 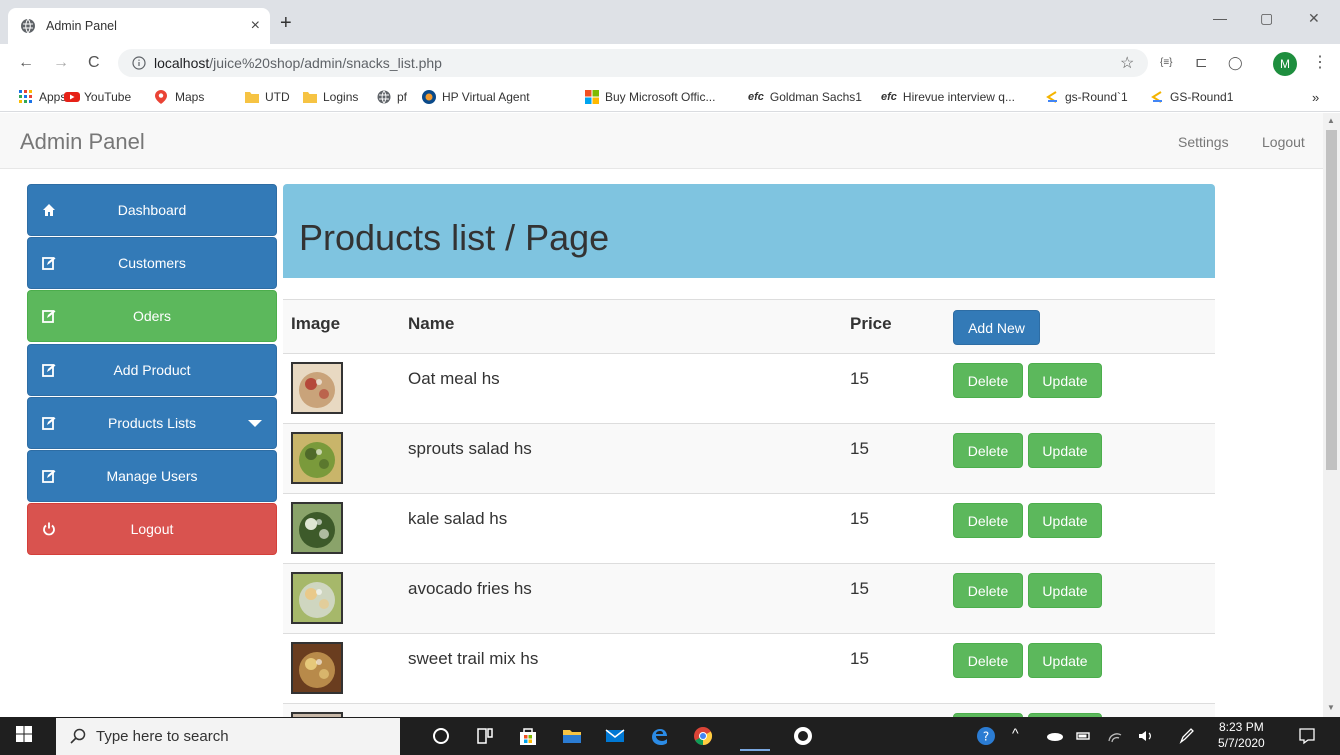 I want to click on settings-link: Settings, so click(x=1203, y=142).